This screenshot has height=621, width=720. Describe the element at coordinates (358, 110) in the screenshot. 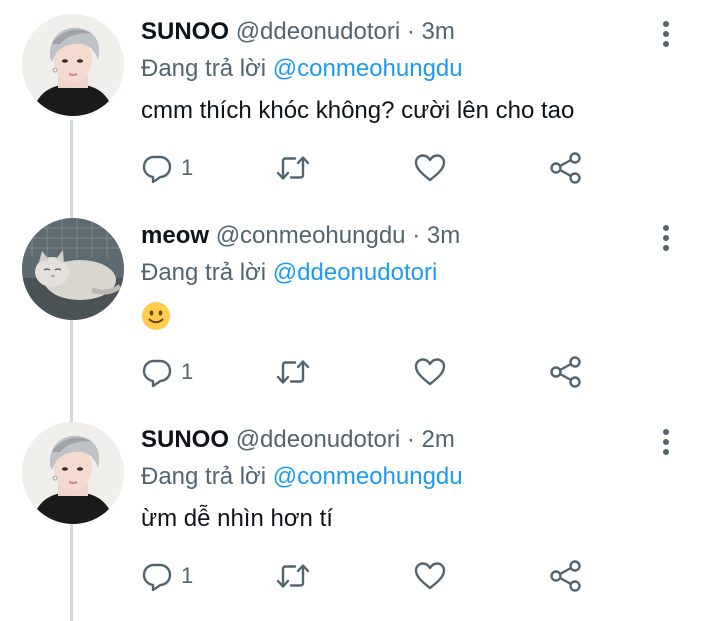

I see `tweet-text: cmm thích khóc không? cười lên cho tao` at that location.